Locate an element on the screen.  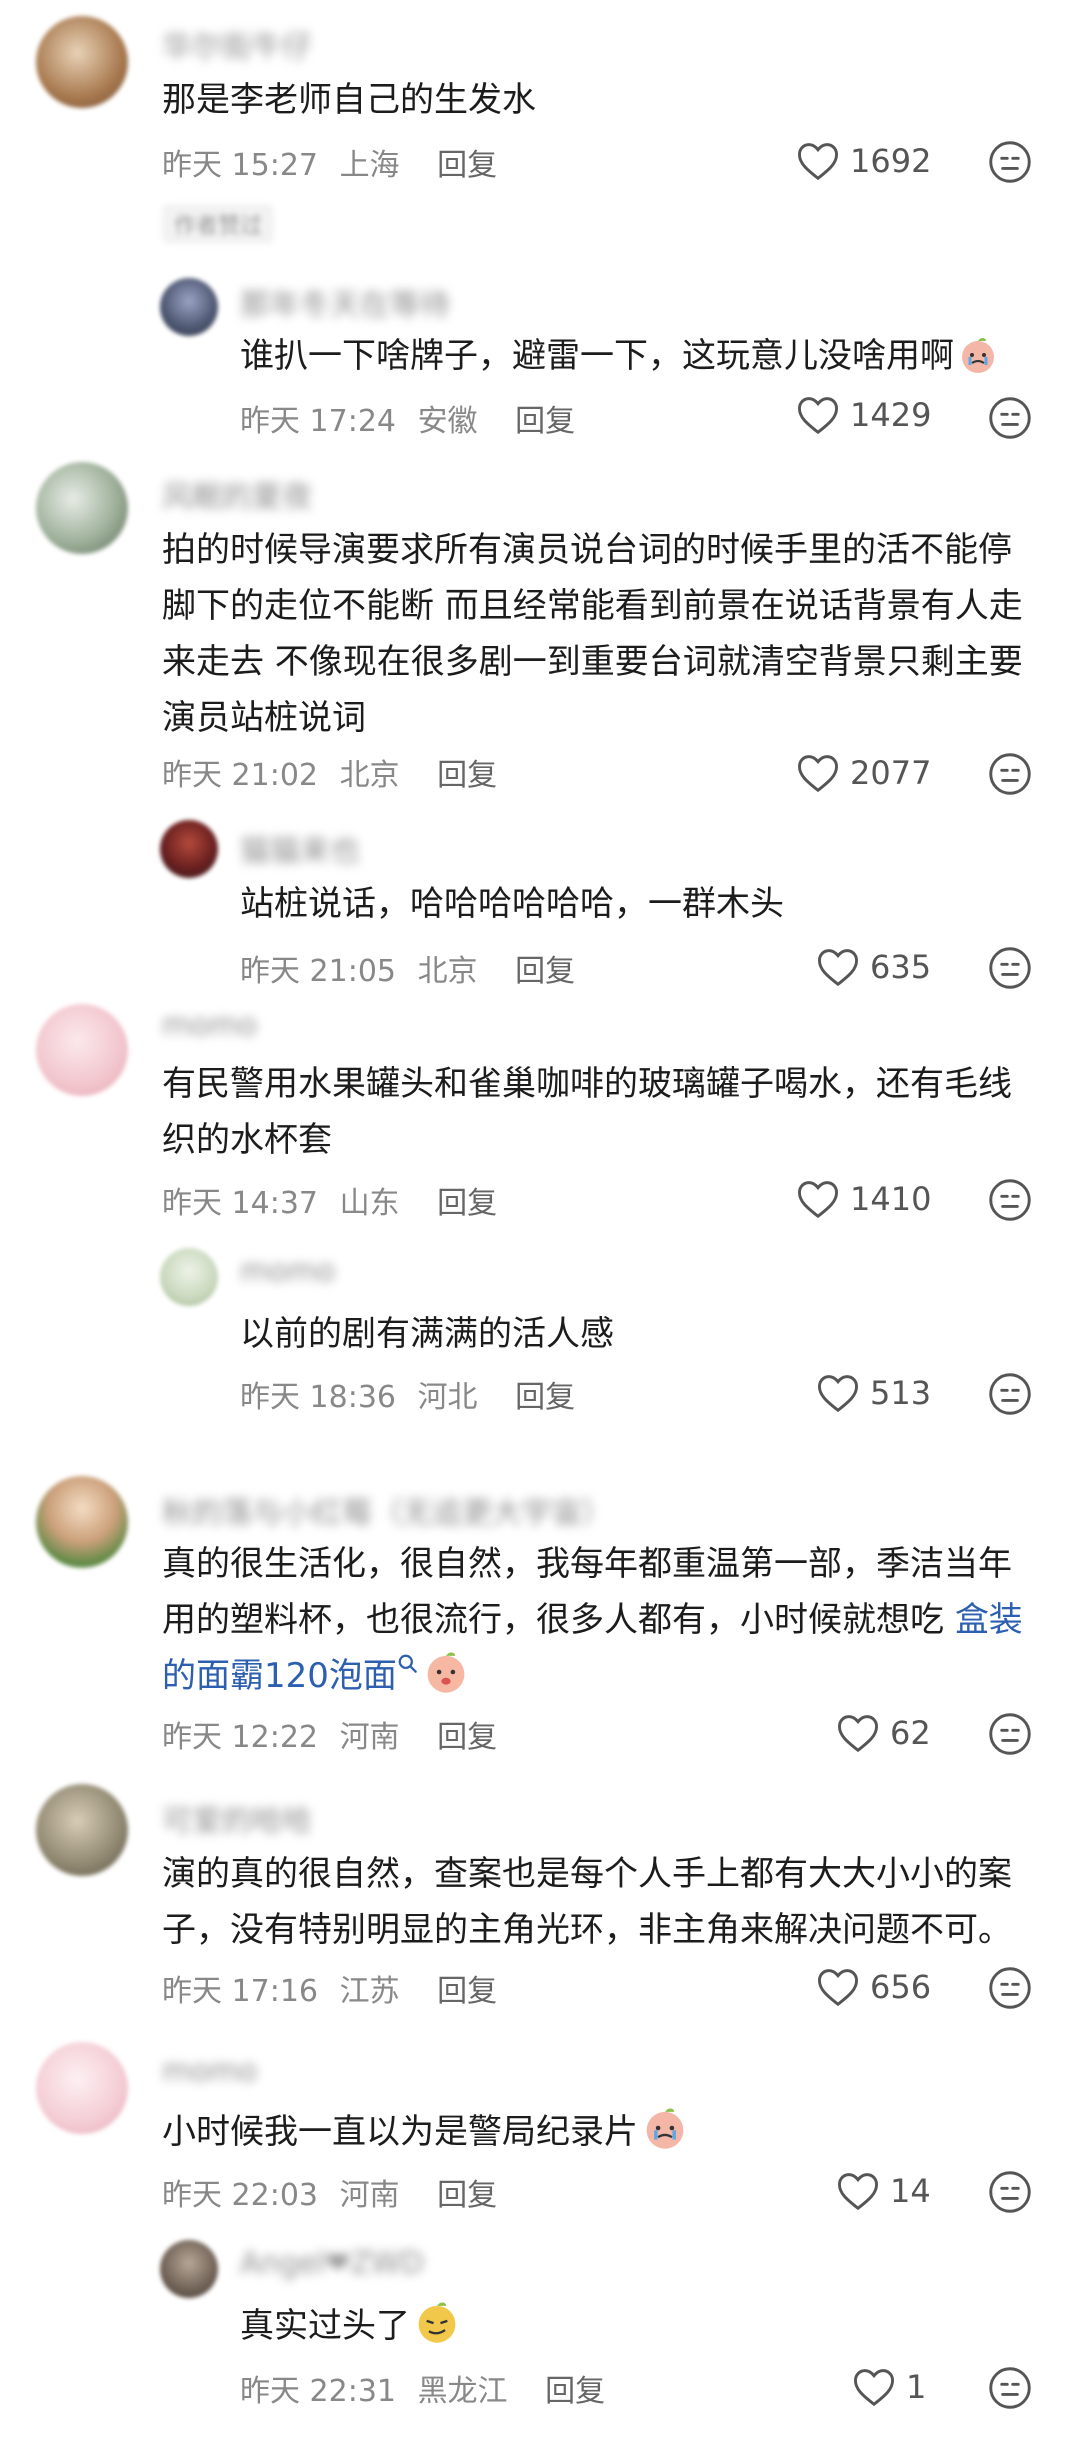
username: 华尔街牛仔 is located at coordinates (237, 44).